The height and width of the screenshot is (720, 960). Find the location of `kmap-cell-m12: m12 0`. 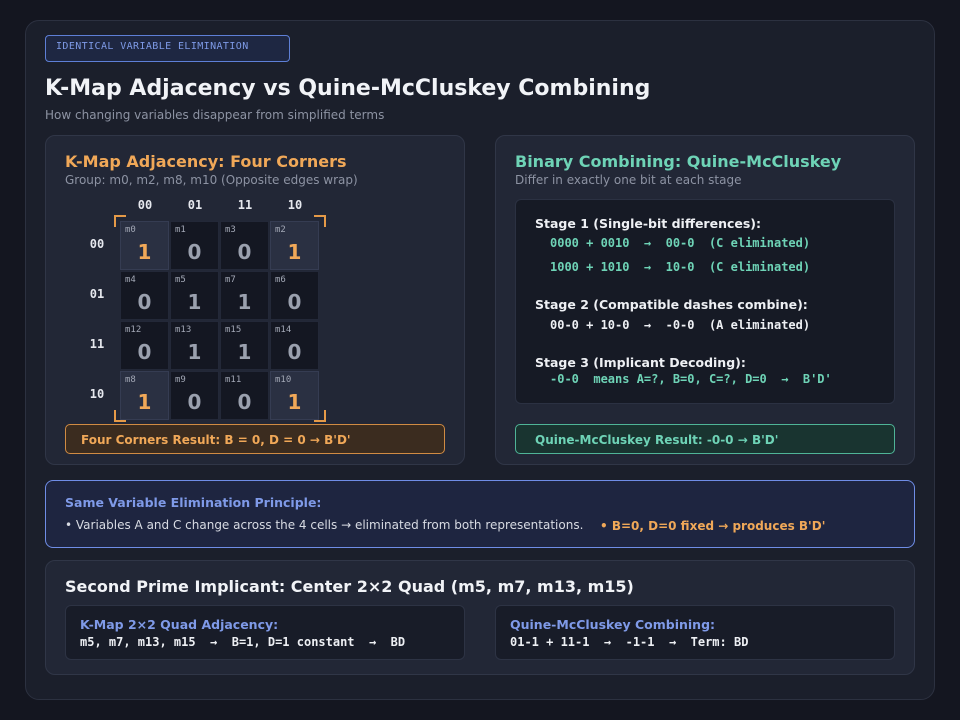

kmap-cell-m12: m12 0 is located at coordinates (144, 345).